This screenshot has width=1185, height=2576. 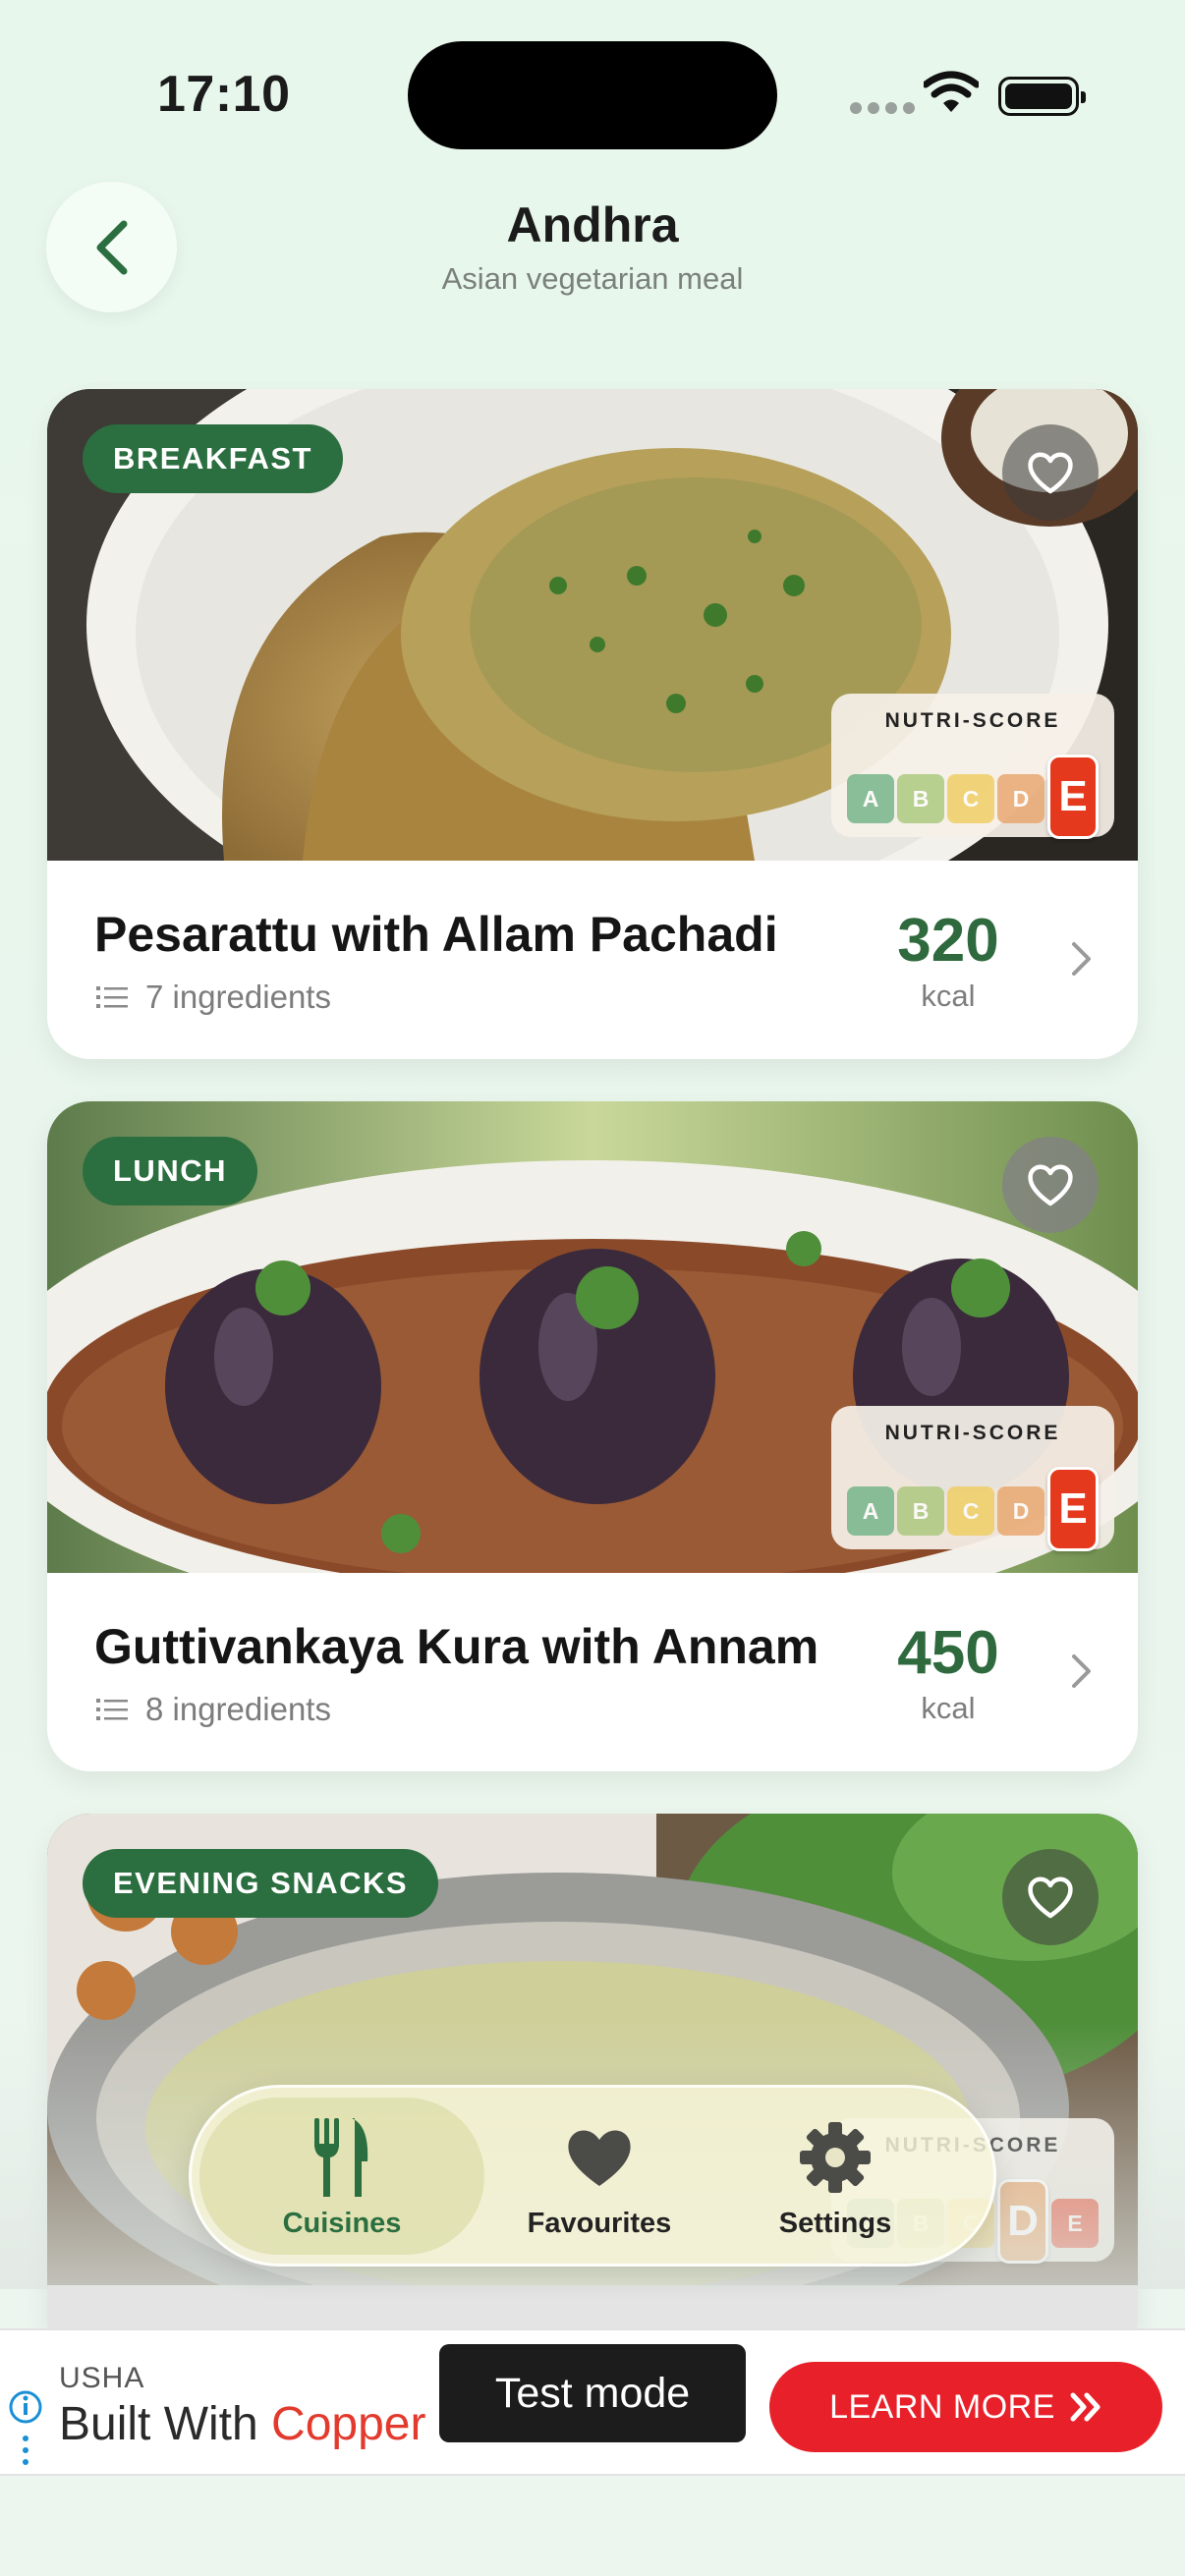 What do you see at coordinates (942, 2406) in the screenshot?
I see `cta-label: LEARN MORE` at bounding box center [942, 2406].